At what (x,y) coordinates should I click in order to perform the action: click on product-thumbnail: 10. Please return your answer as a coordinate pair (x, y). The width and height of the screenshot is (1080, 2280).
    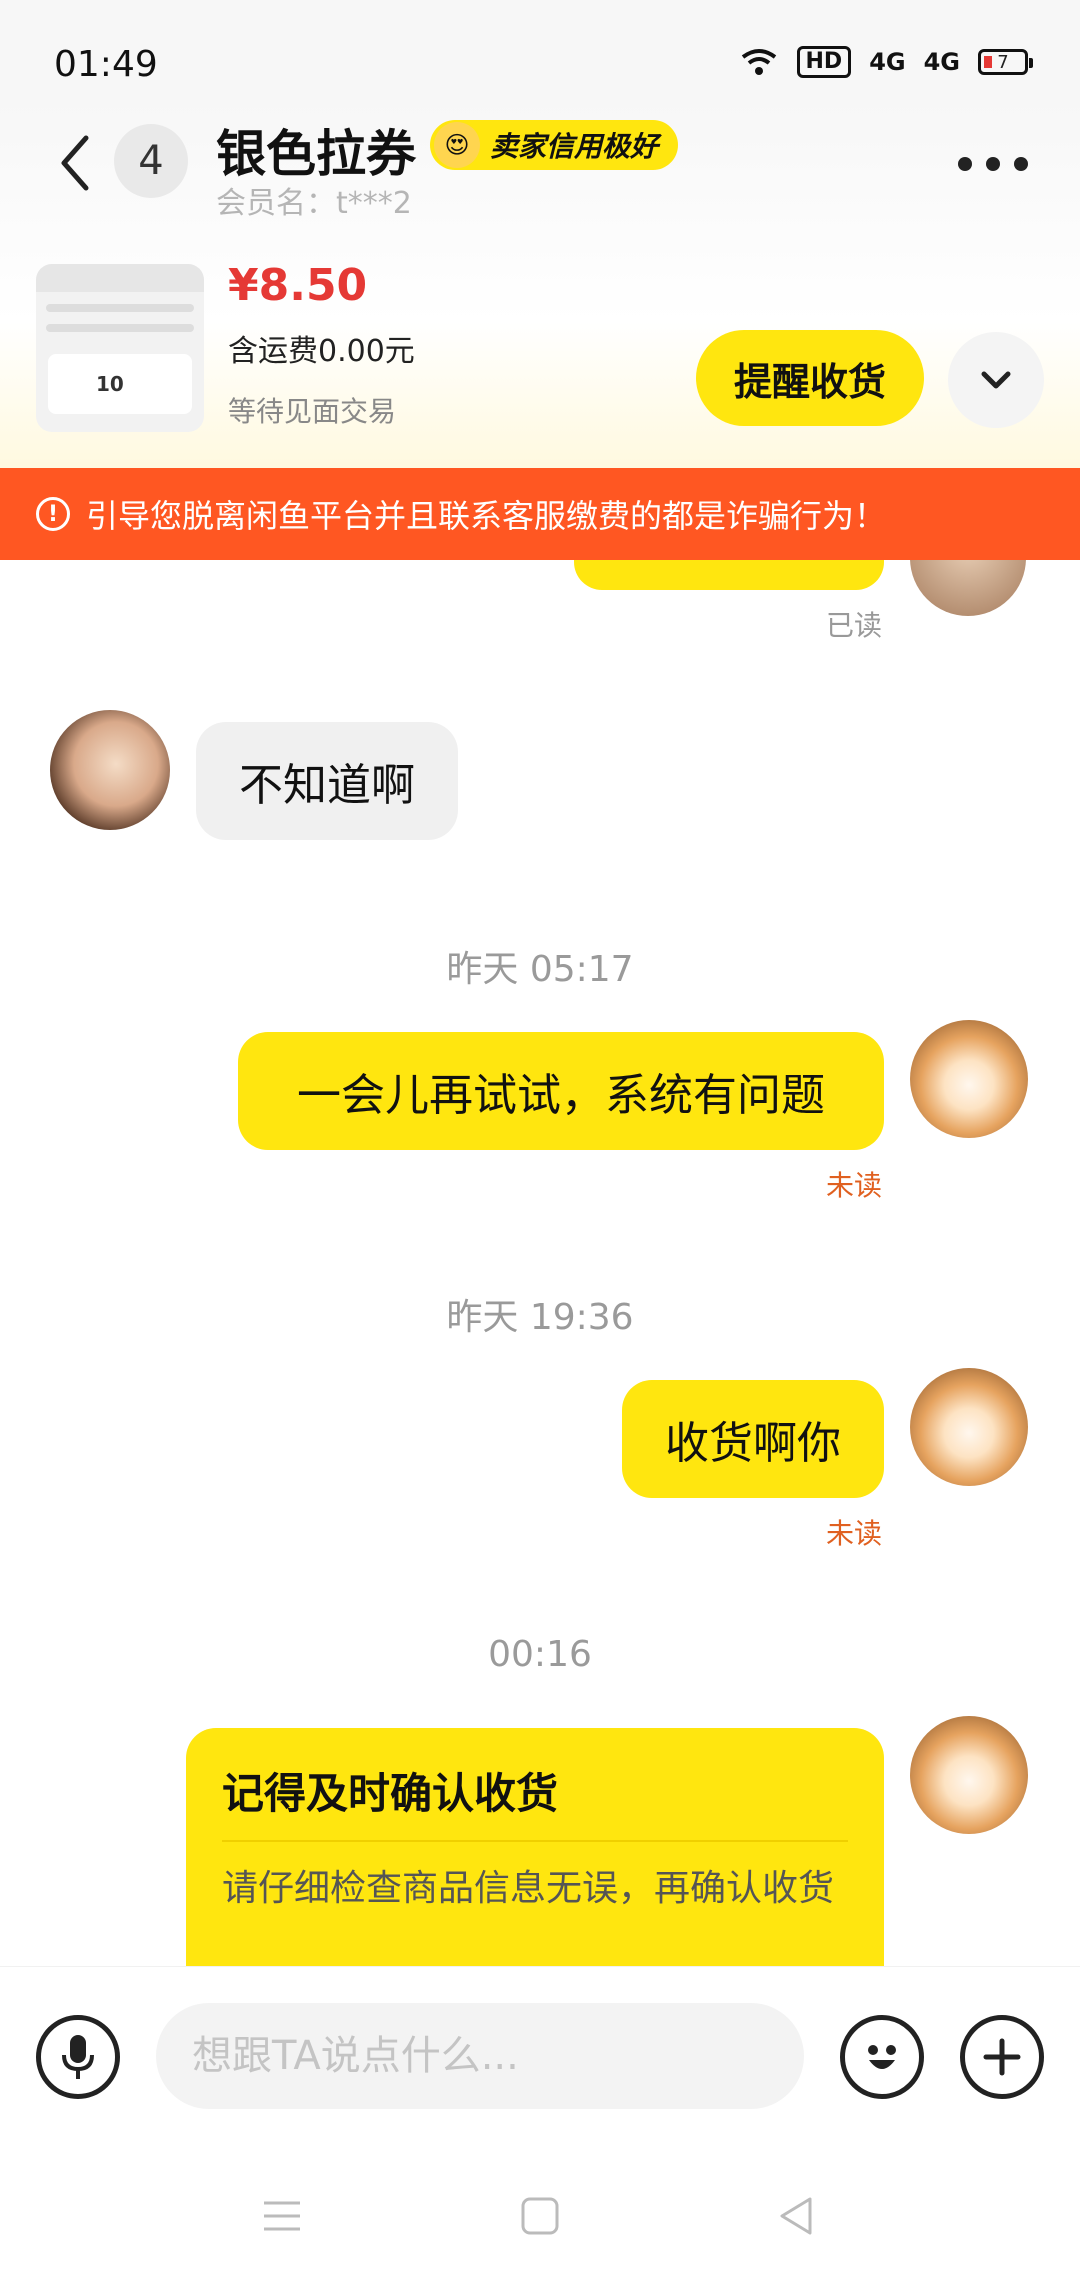
    Looking at the image, I should click on (120, 348).